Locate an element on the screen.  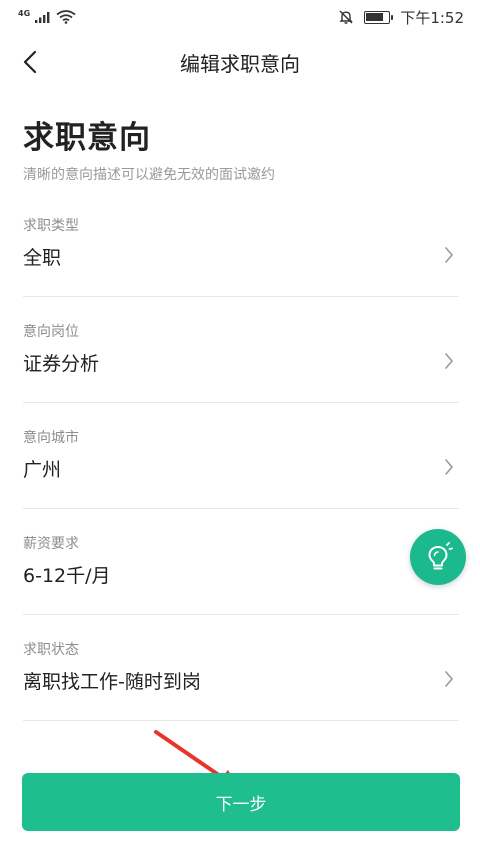
field-job-status: 求职状态 离职找工作-随时到岗 is located at coordinates (241, 668).